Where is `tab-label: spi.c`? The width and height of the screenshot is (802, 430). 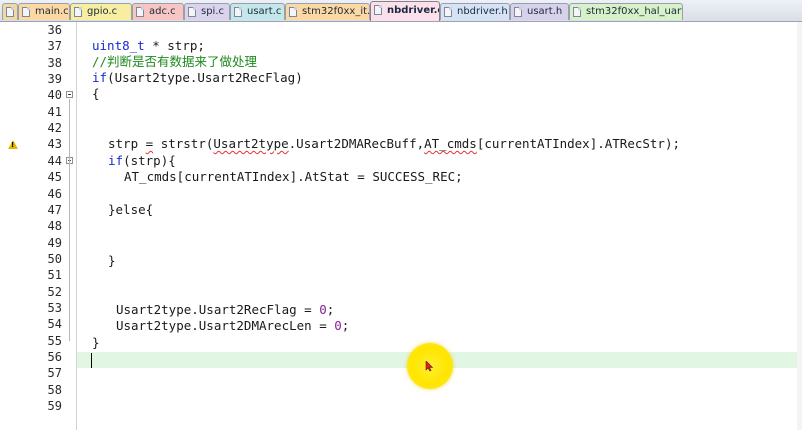
tab-label: spi.c is located at coordinates (213, 11).